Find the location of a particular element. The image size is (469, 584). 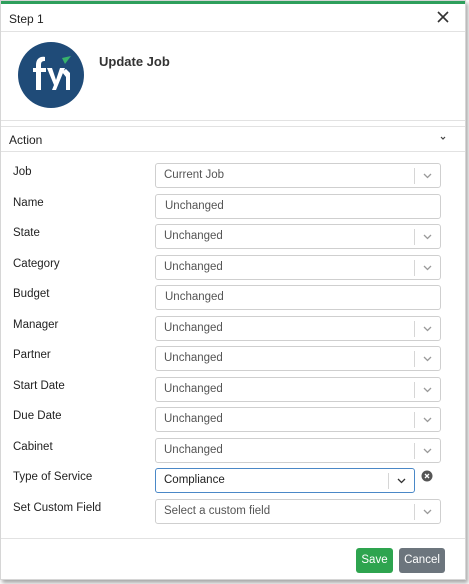

form-row: Cabinet Unchanged is located at coordinates (233, 453).